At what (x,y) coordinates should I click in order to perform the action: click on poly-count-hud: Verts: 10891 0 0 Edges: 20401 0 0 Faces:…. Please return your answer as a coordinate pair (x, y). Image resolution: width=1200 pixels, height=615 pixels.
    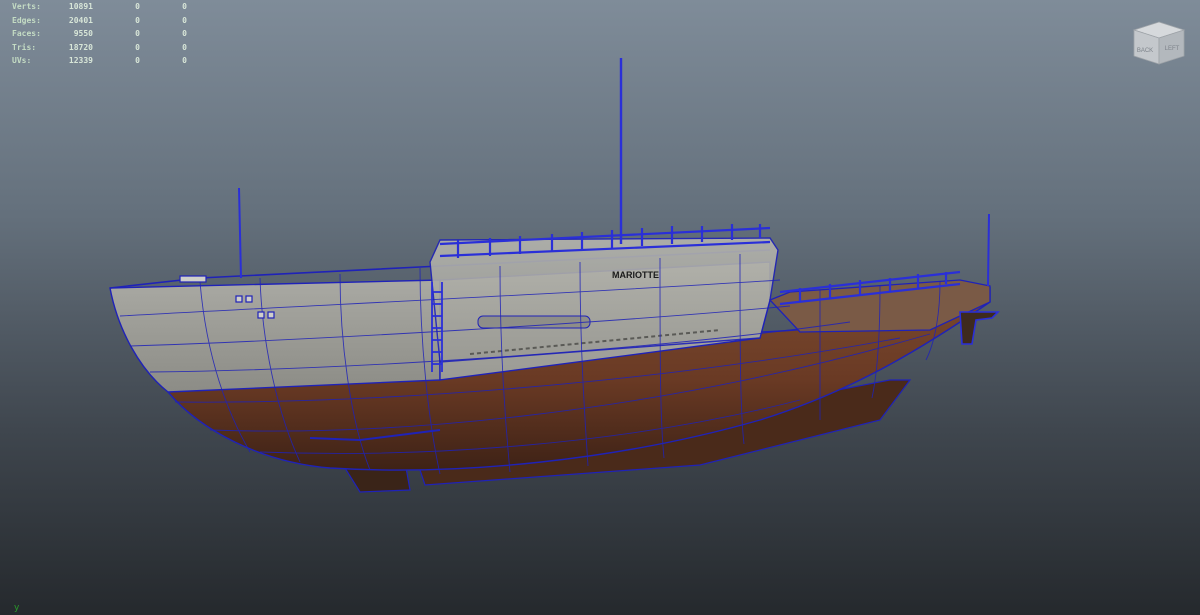
    Looking at the image, I should click on (93, 34).